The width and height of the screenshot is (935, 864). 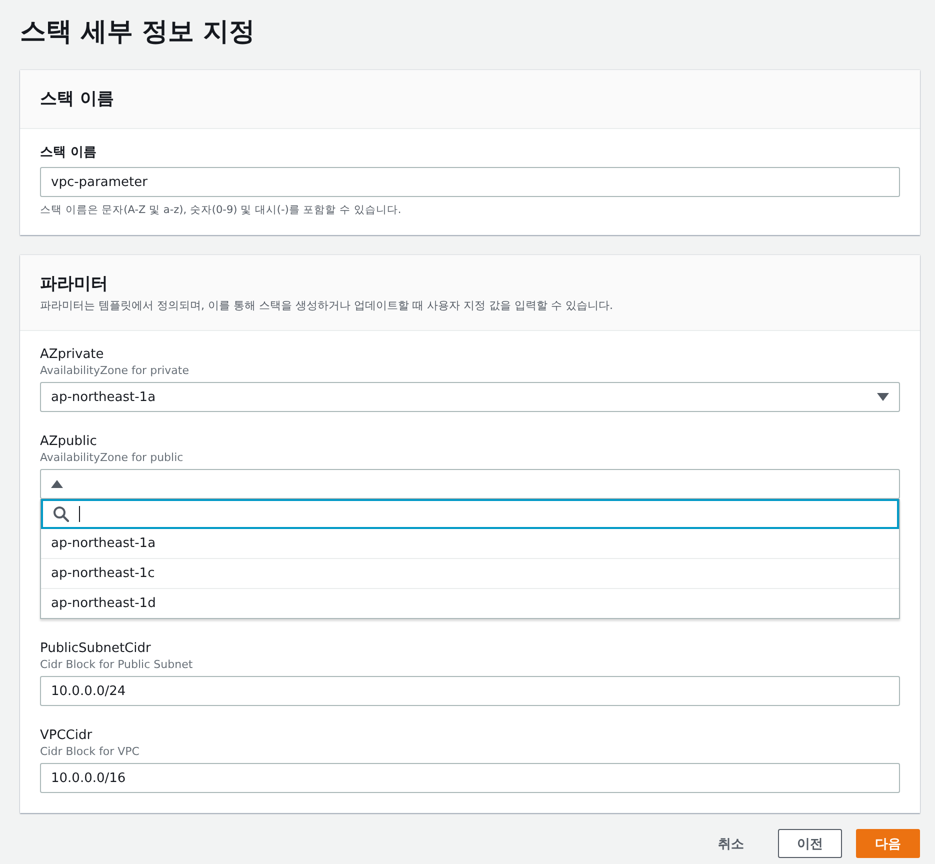 I want to click on stack-name-field: vpc-parameter, so click(x=470, y=182).